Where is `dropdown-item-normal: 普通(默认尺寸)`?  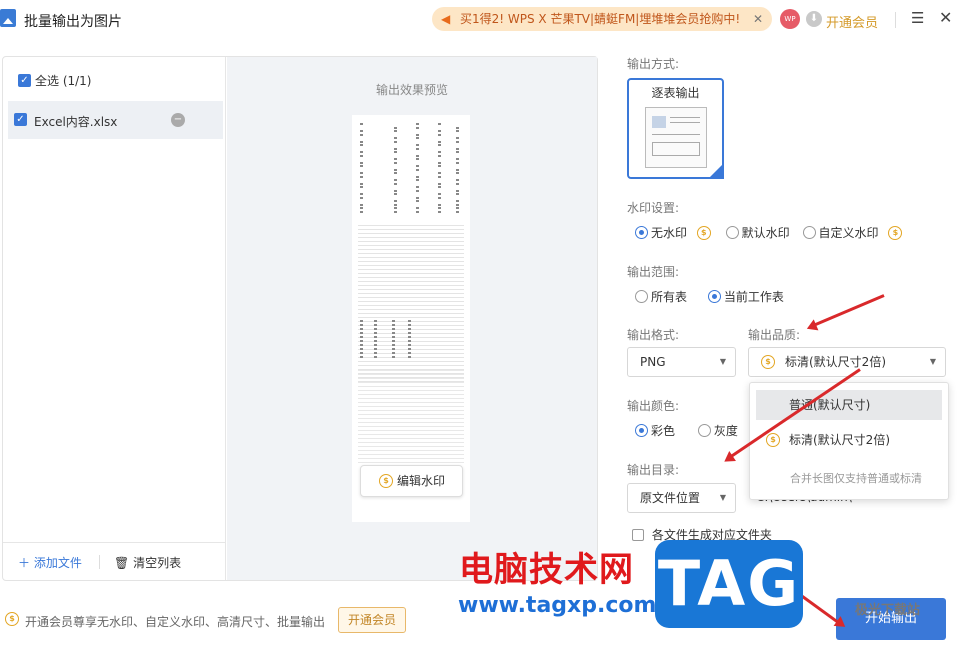 dropdown-item-normal: 普通(默认尺寸) is located at coordinates (849, 405).